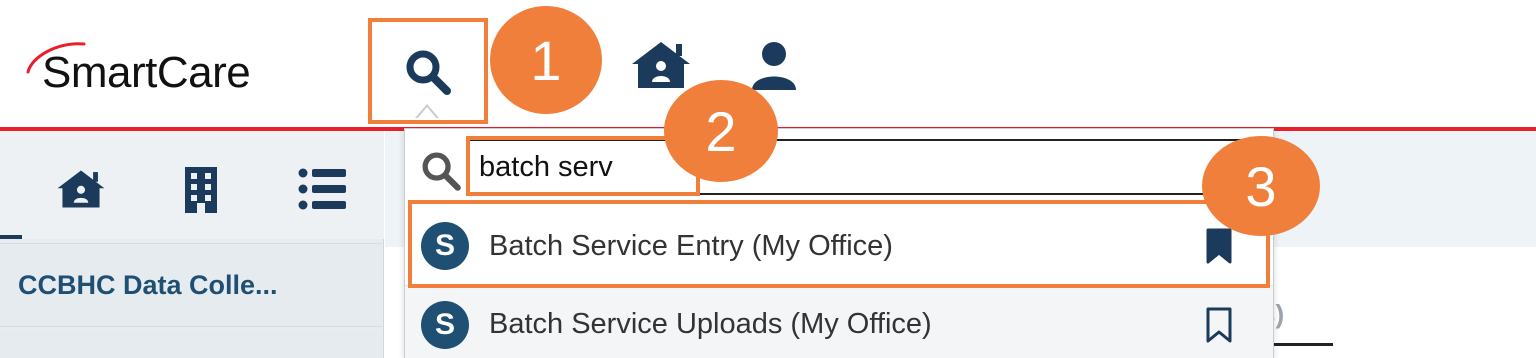 The width and height of the screenshot is (1536, 358). I want to click on header-user-button, so click(774, 66).